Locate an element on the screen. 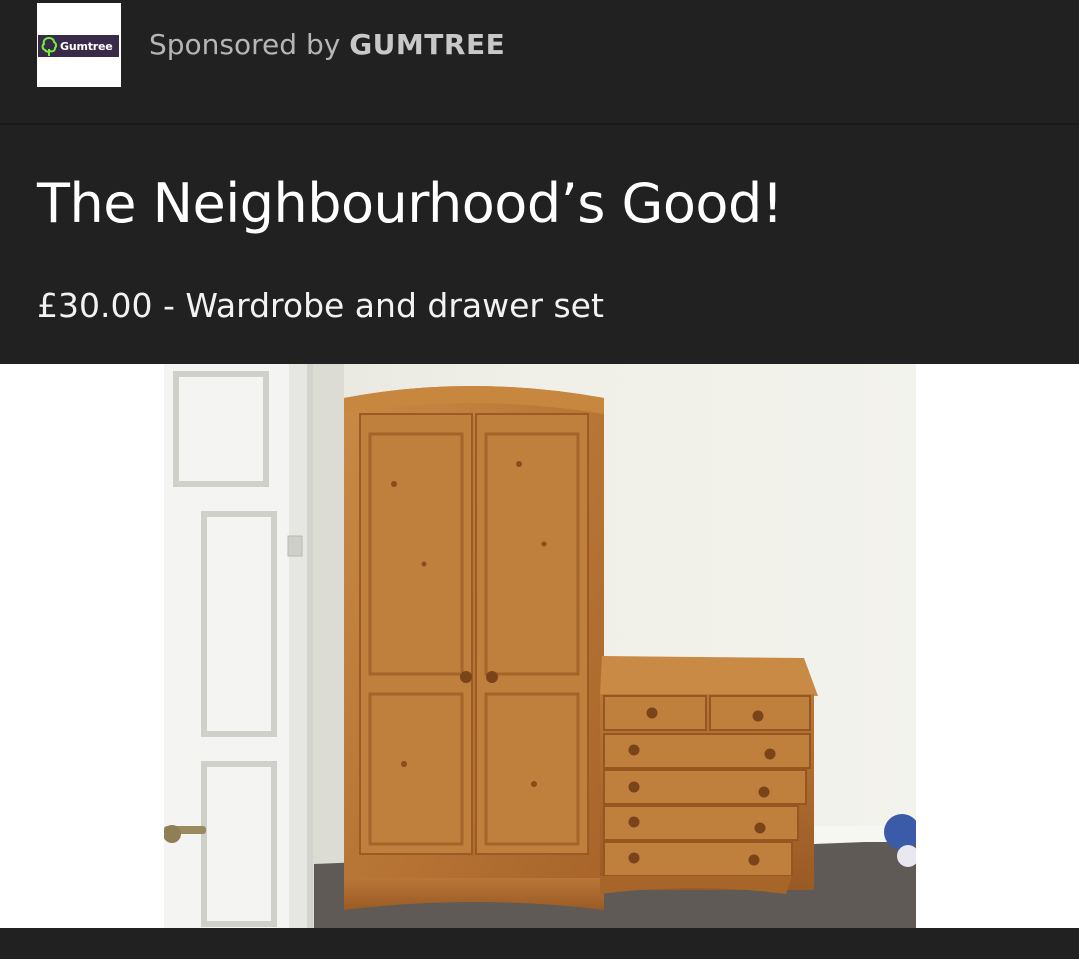  bottom-bar is located at coordinates (539, 943).